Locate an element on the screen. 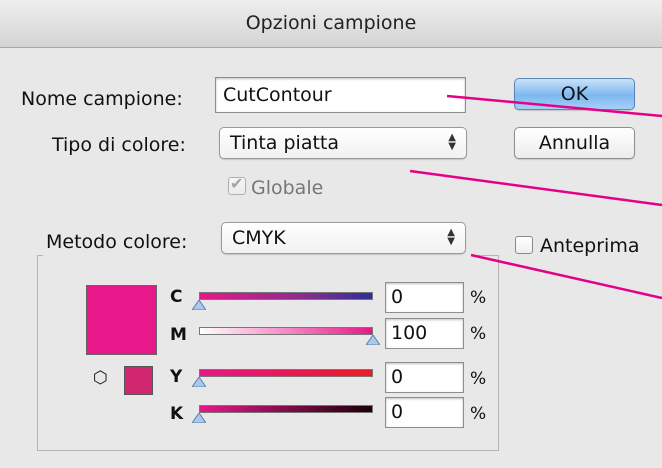  channel-label-k: K is located at coordinates (177, 414).